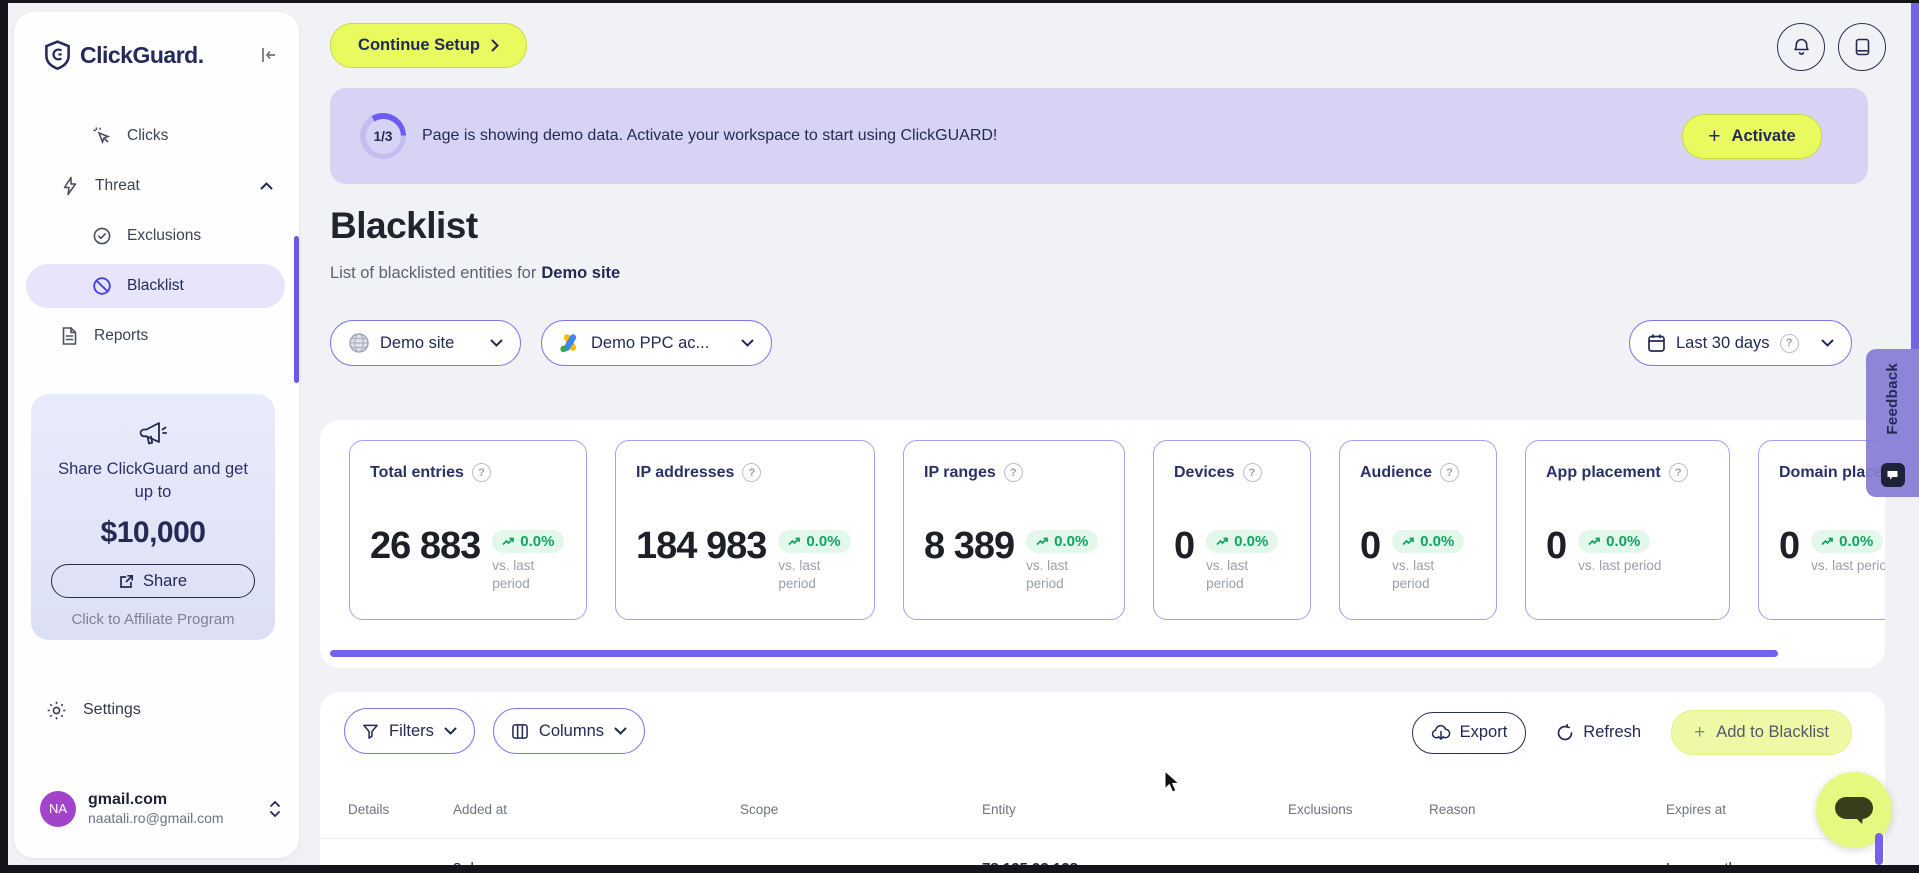 Image resolution: width=1919 pixels, height=873 pixels. I want to click on plus-icon: +, so click(1700, 732).